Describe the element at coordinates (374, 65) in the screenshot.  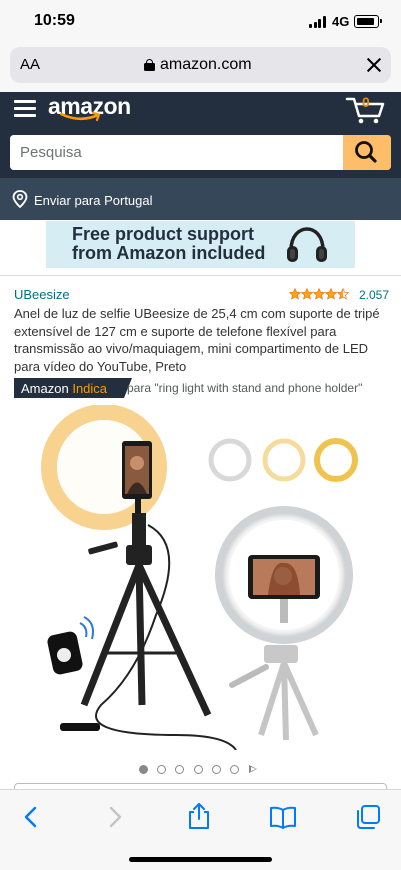
I see `close-icon` at that location.